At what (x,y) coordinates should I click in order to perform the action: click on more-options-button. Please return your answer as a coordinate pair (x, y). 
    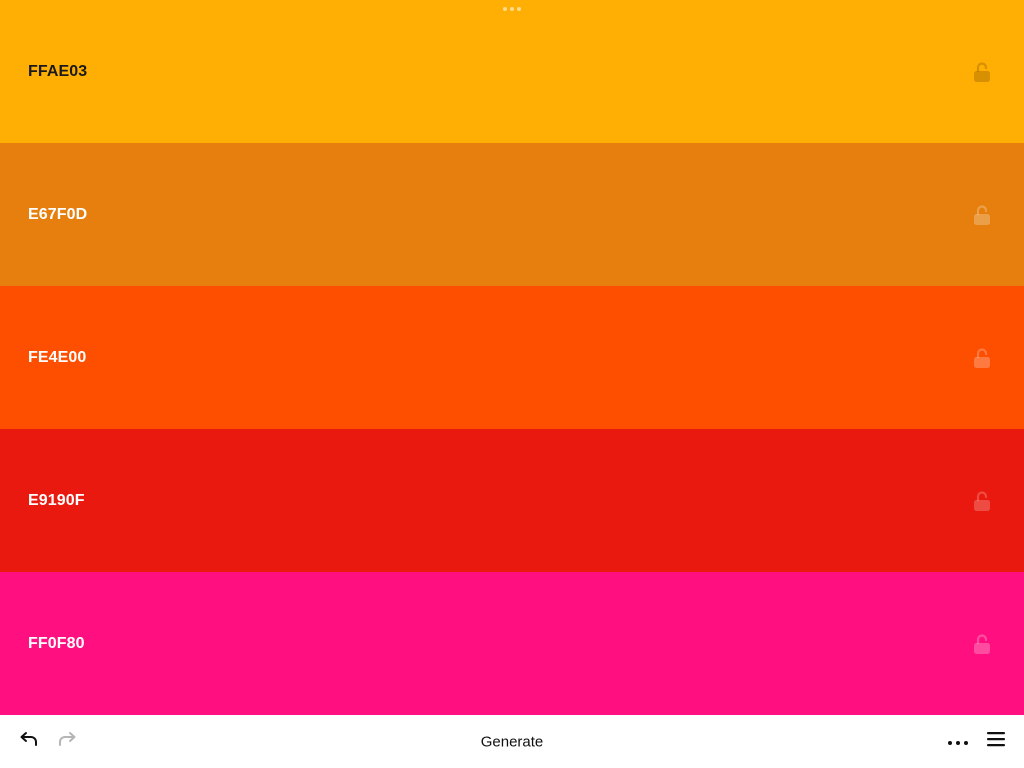
    Looking at the image, I should click on (958, 742).